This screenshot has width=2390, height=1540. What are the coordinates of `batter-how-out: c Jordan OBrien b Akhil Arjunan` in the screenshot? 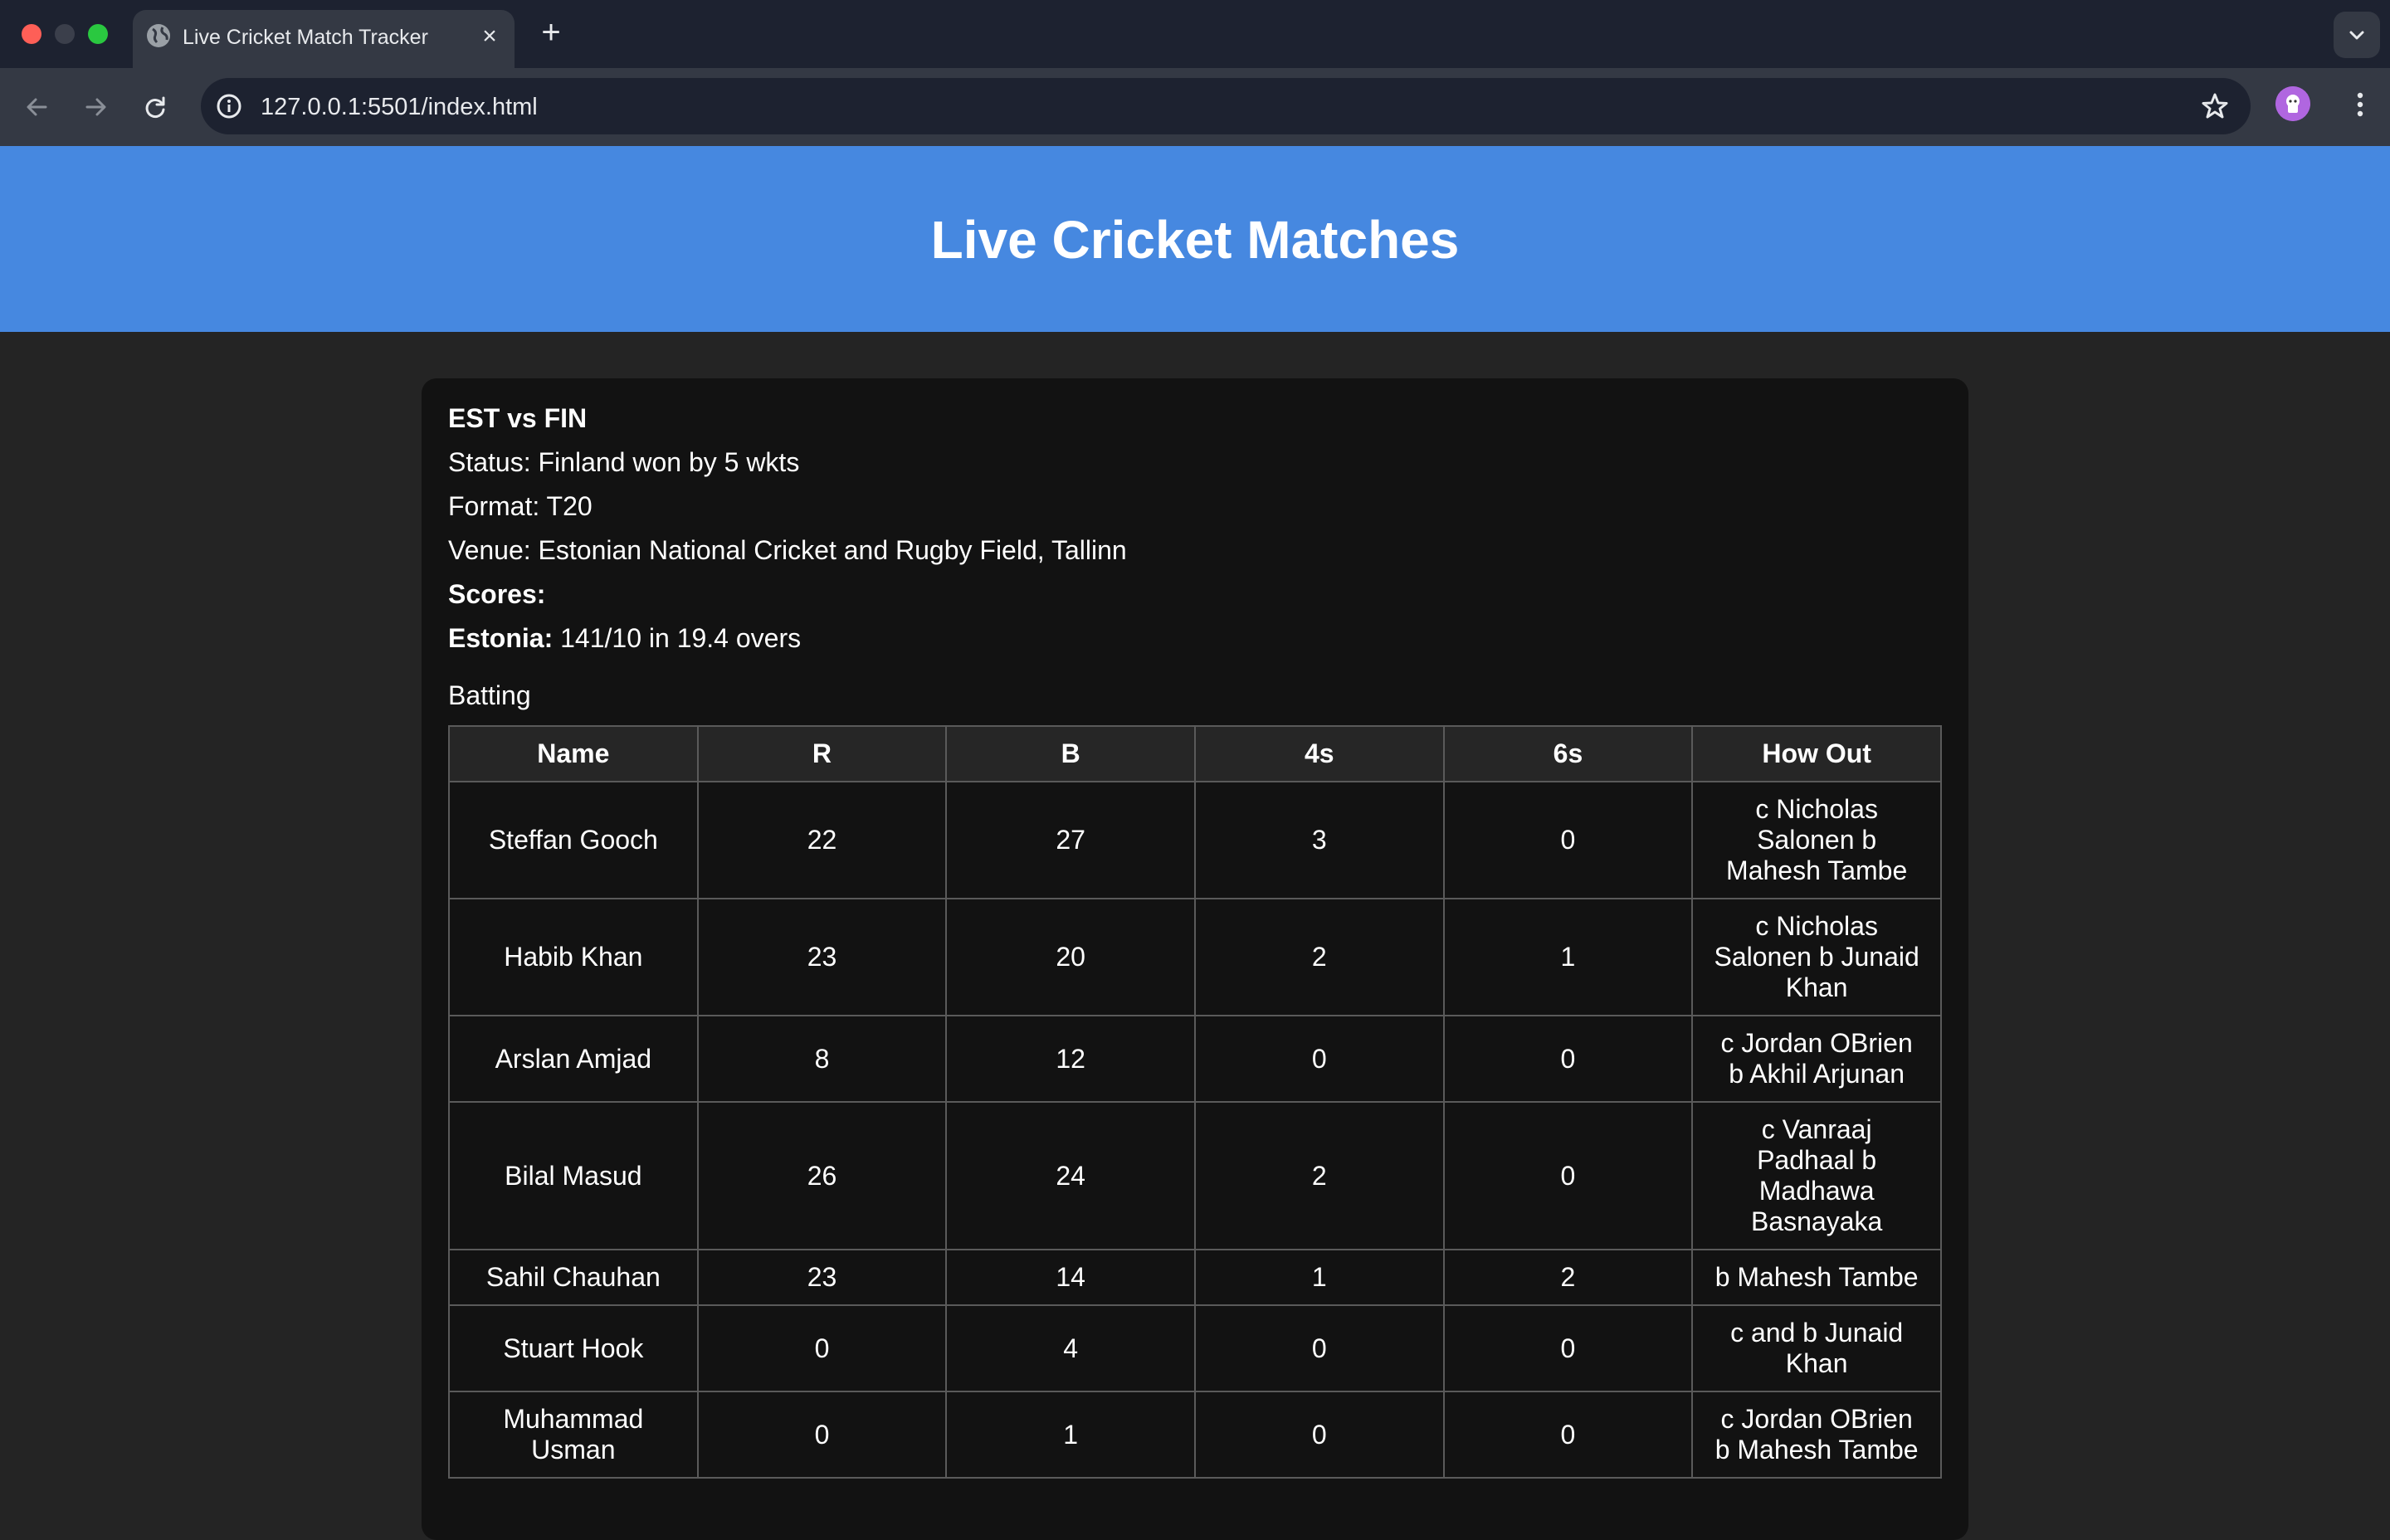 It's located at (1817, 1059).